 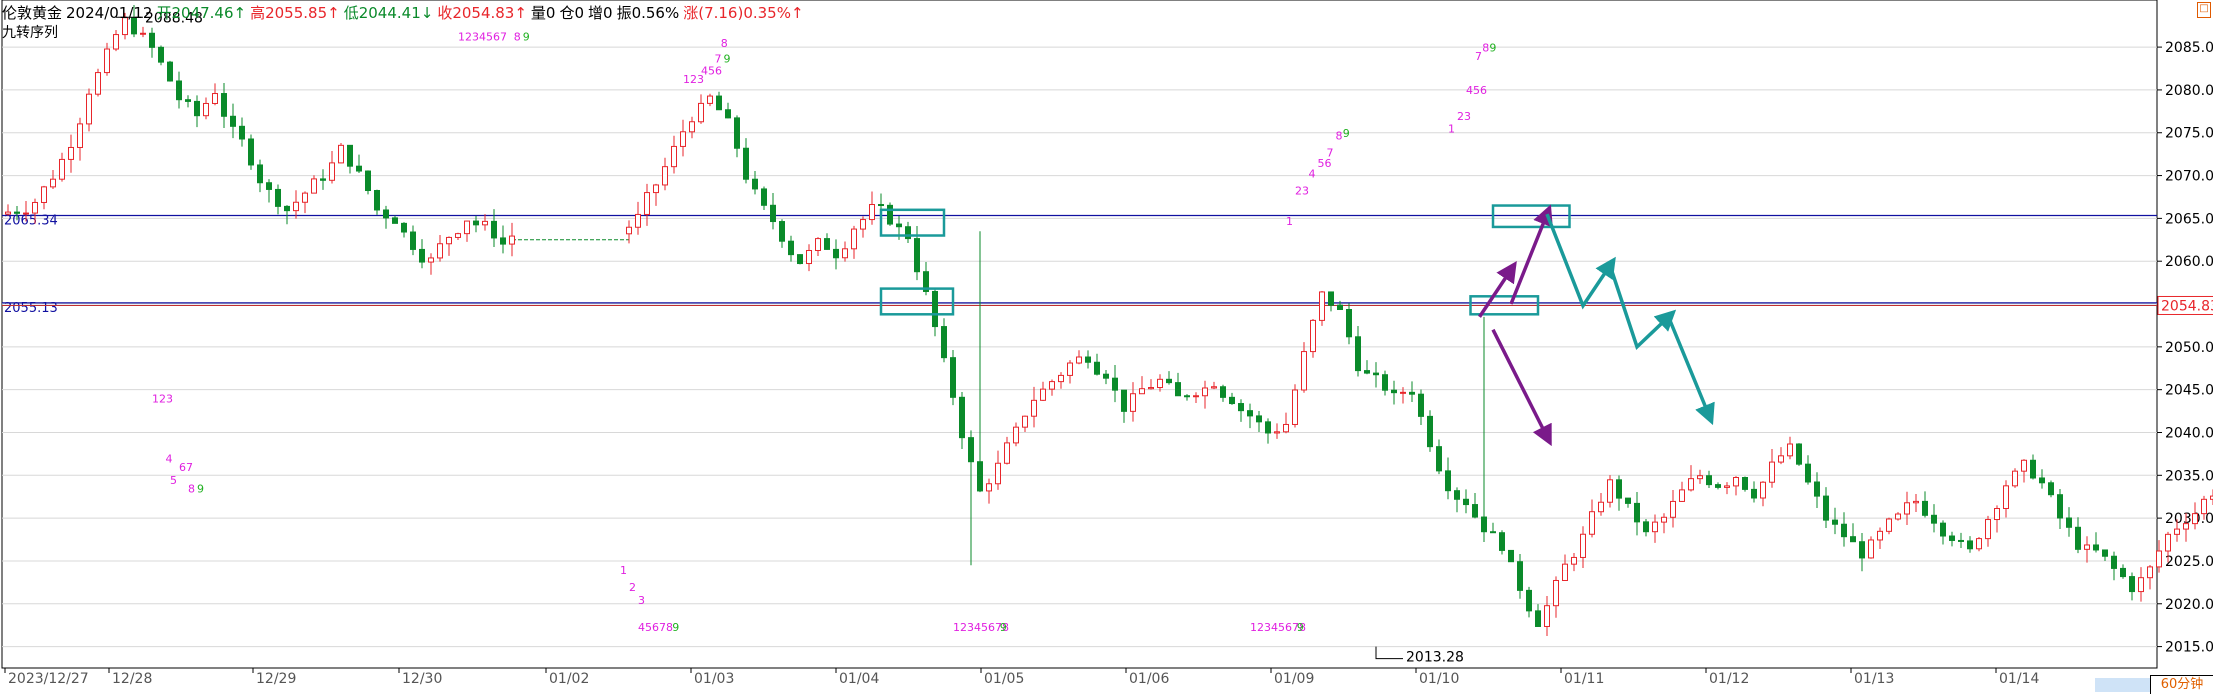 I want to click on x-tick-label: 01/12, so click(x=1729, y=679).